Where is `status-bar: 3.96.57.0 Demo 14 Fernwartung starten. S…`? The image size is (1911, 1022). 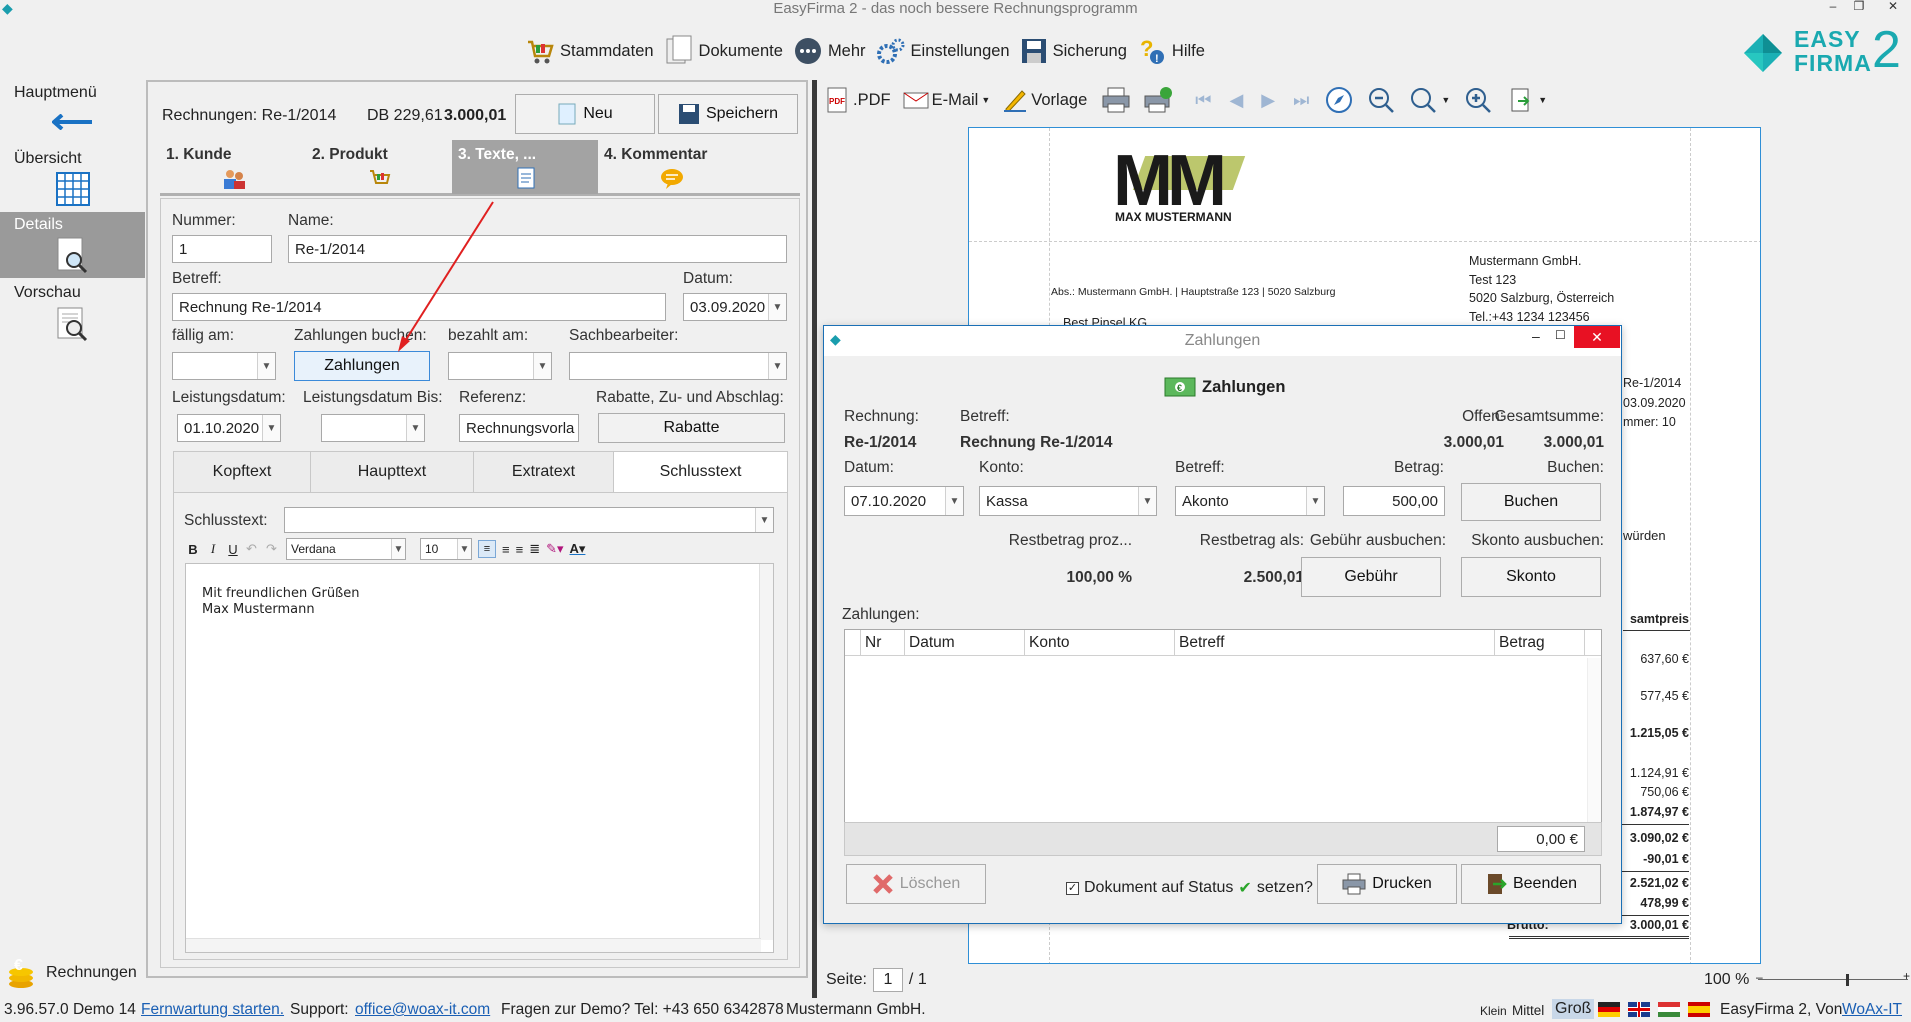 status-bar: 3.96.57.0 Demo 14 Fernwartung starten. S… is located at coordinates (955, 1010).